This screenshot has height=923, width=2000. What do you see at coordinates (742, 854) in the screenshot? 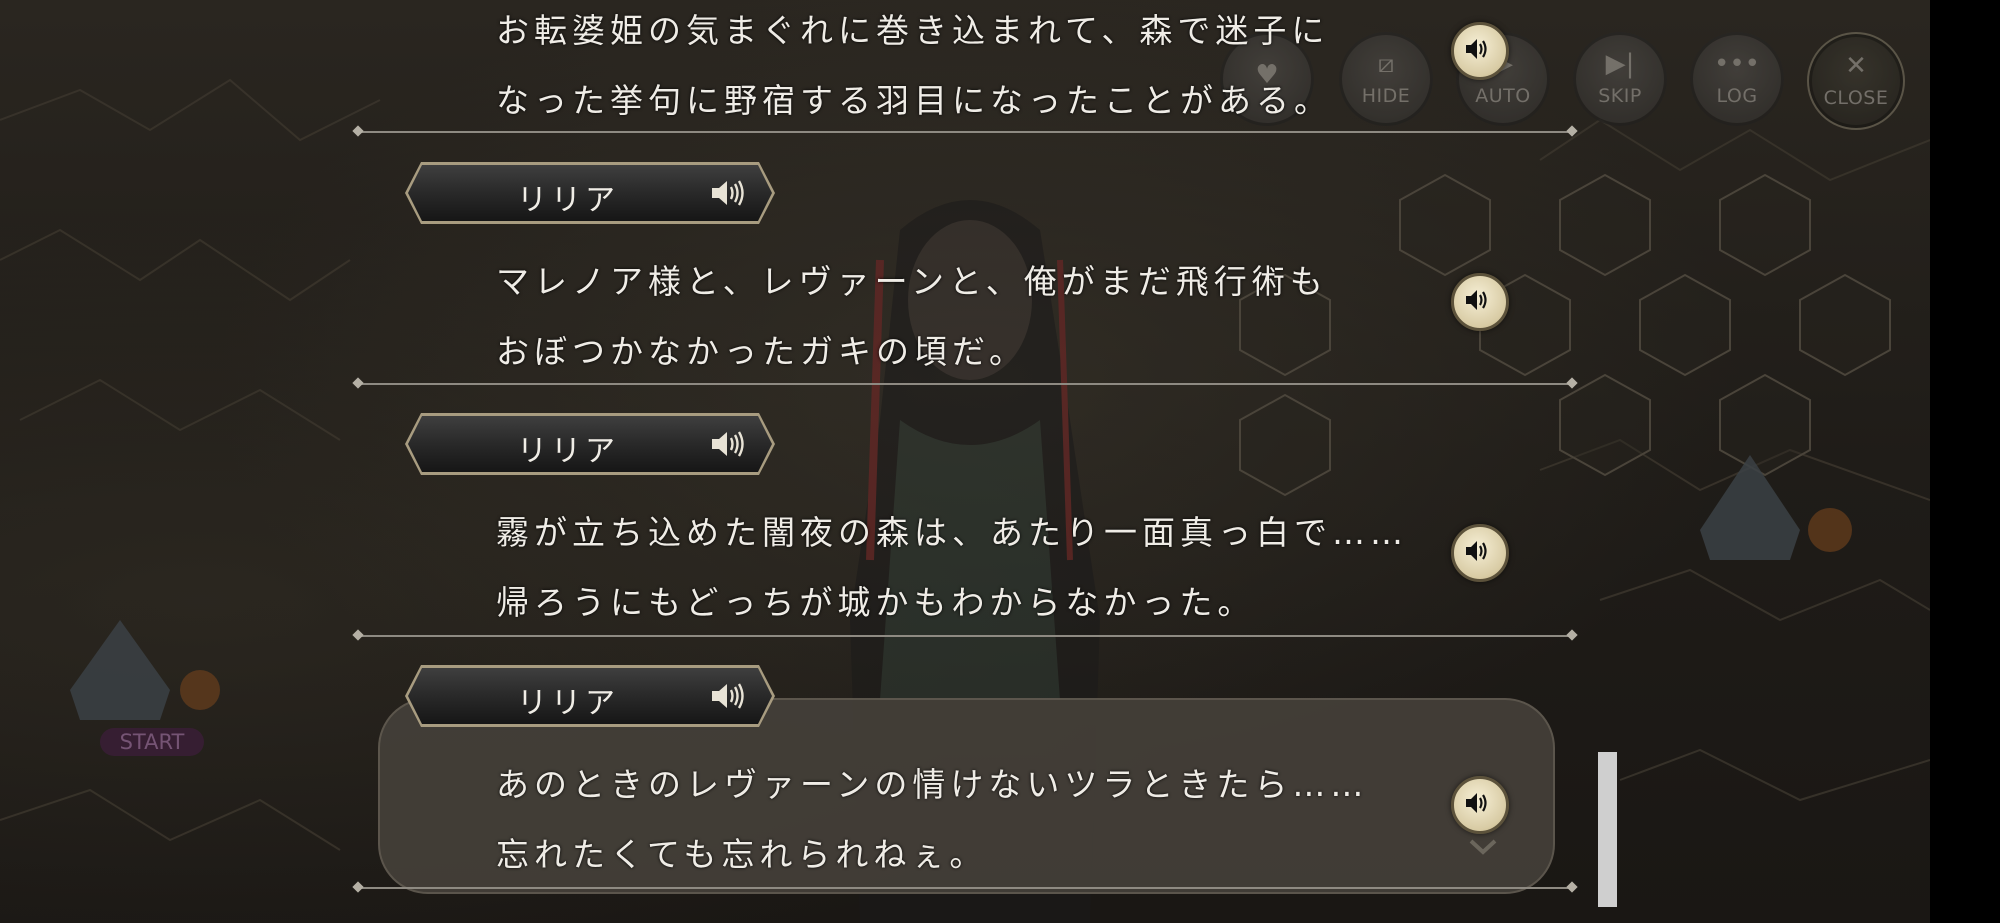
I see `log-entry-4-line-2: 忘れたくても忘れられねぇ。` at bounding box center [742, 854].